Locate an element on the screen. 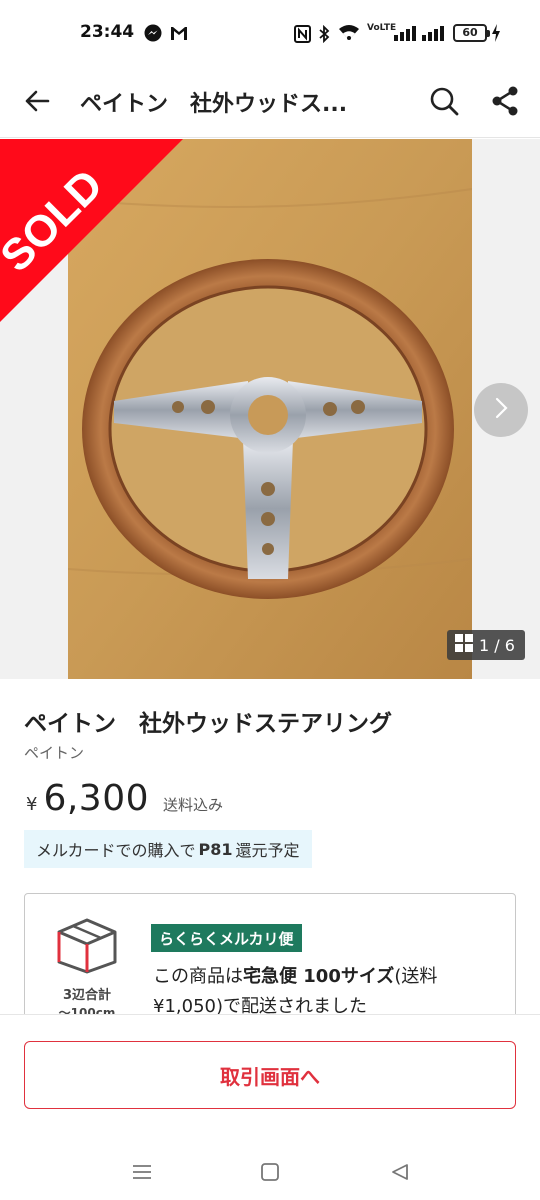  currency-sign: ¥ is located at coordinates (32, 804).